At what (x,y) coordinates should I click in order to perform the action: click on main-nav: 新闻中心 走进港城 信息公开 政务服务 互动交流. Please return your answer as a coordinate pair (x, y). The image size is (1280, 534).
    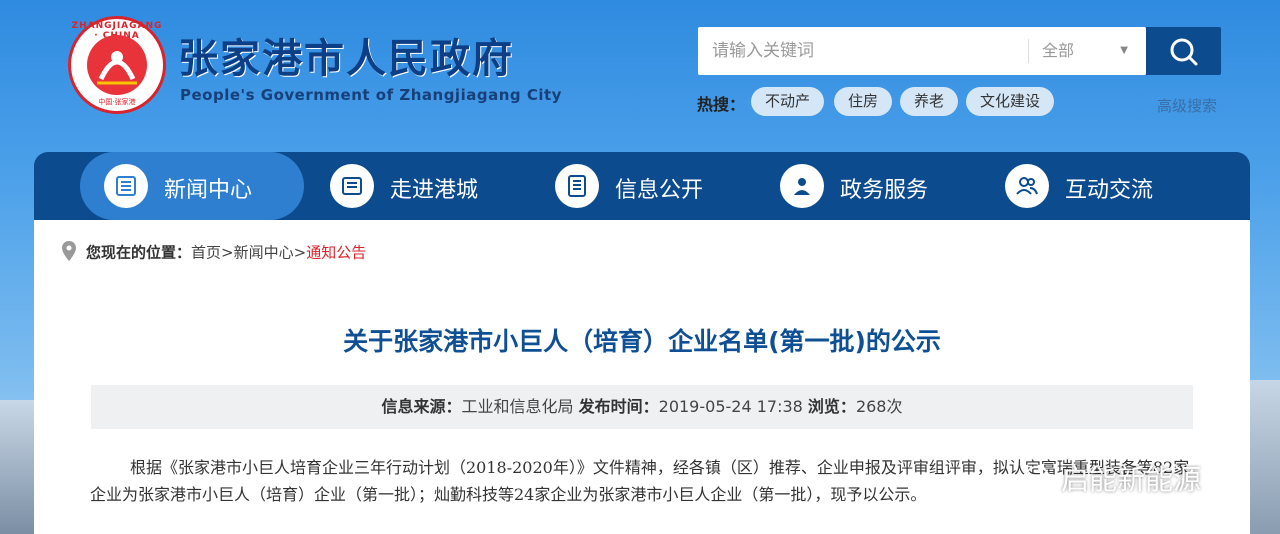
    Looking at the image, I should click on (642, 186).